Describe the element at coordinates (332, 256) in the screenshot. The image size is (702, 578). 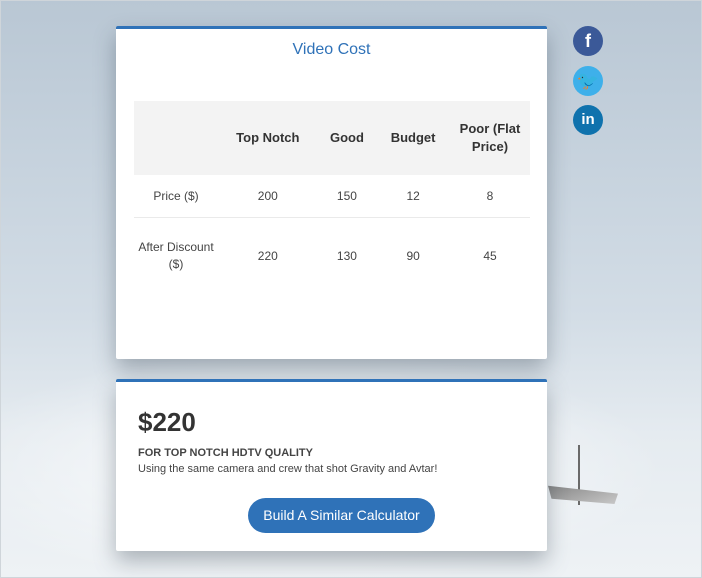
I see `table-row: After Discount ($) 220 130 90 45` at that location.